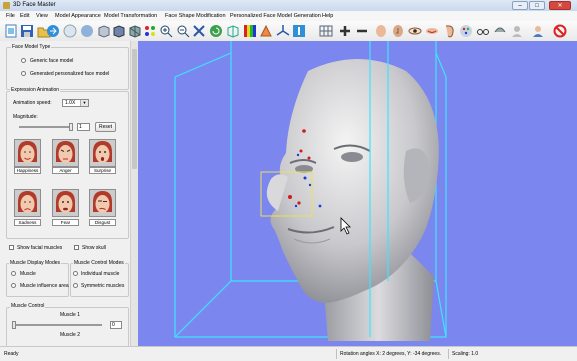  What do you see at coordinates (28, 274) in the screenshot?
I see `muscle-label: Muscle` at bounding box center [28, 274].